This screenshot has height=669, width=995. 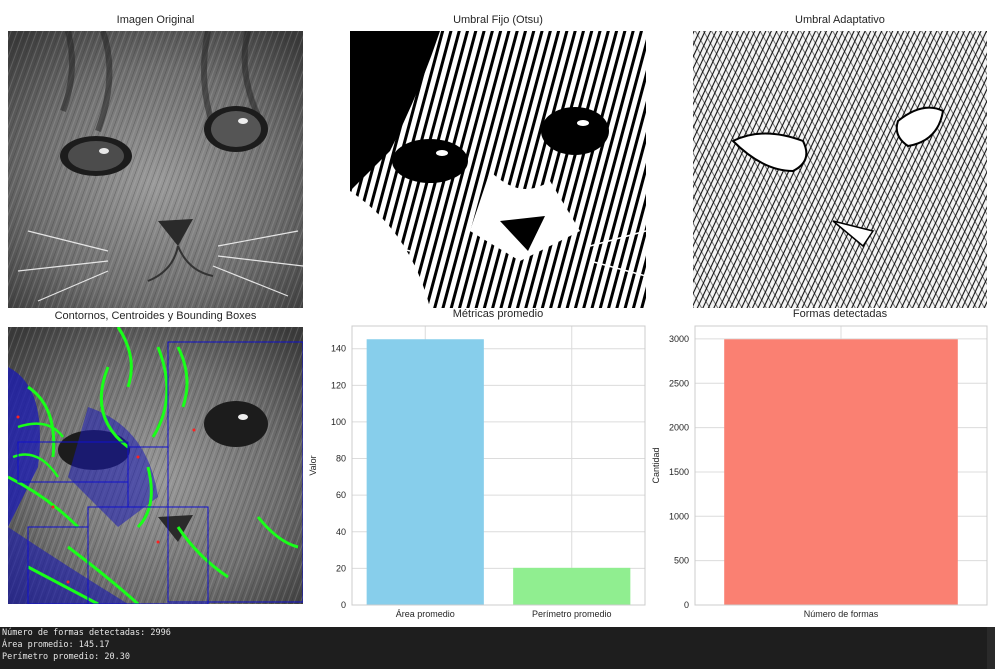 I want to click on y-tick-label: 500, so click(x=681, y=561).